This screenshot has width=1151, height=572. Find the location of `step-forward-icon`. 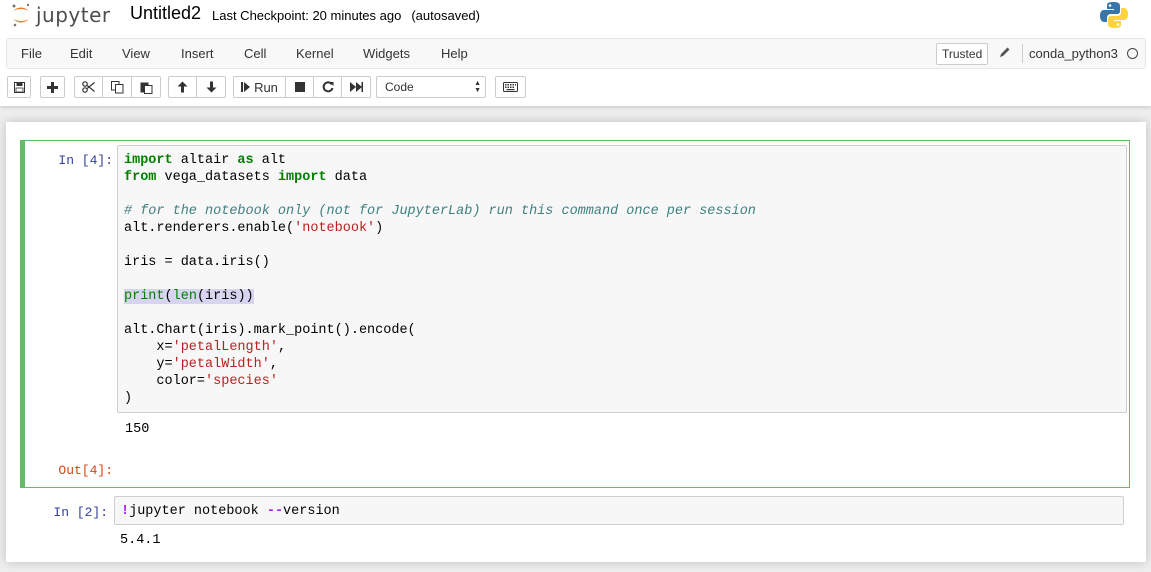

step-forward-icon is located at coordinates (246, 87).